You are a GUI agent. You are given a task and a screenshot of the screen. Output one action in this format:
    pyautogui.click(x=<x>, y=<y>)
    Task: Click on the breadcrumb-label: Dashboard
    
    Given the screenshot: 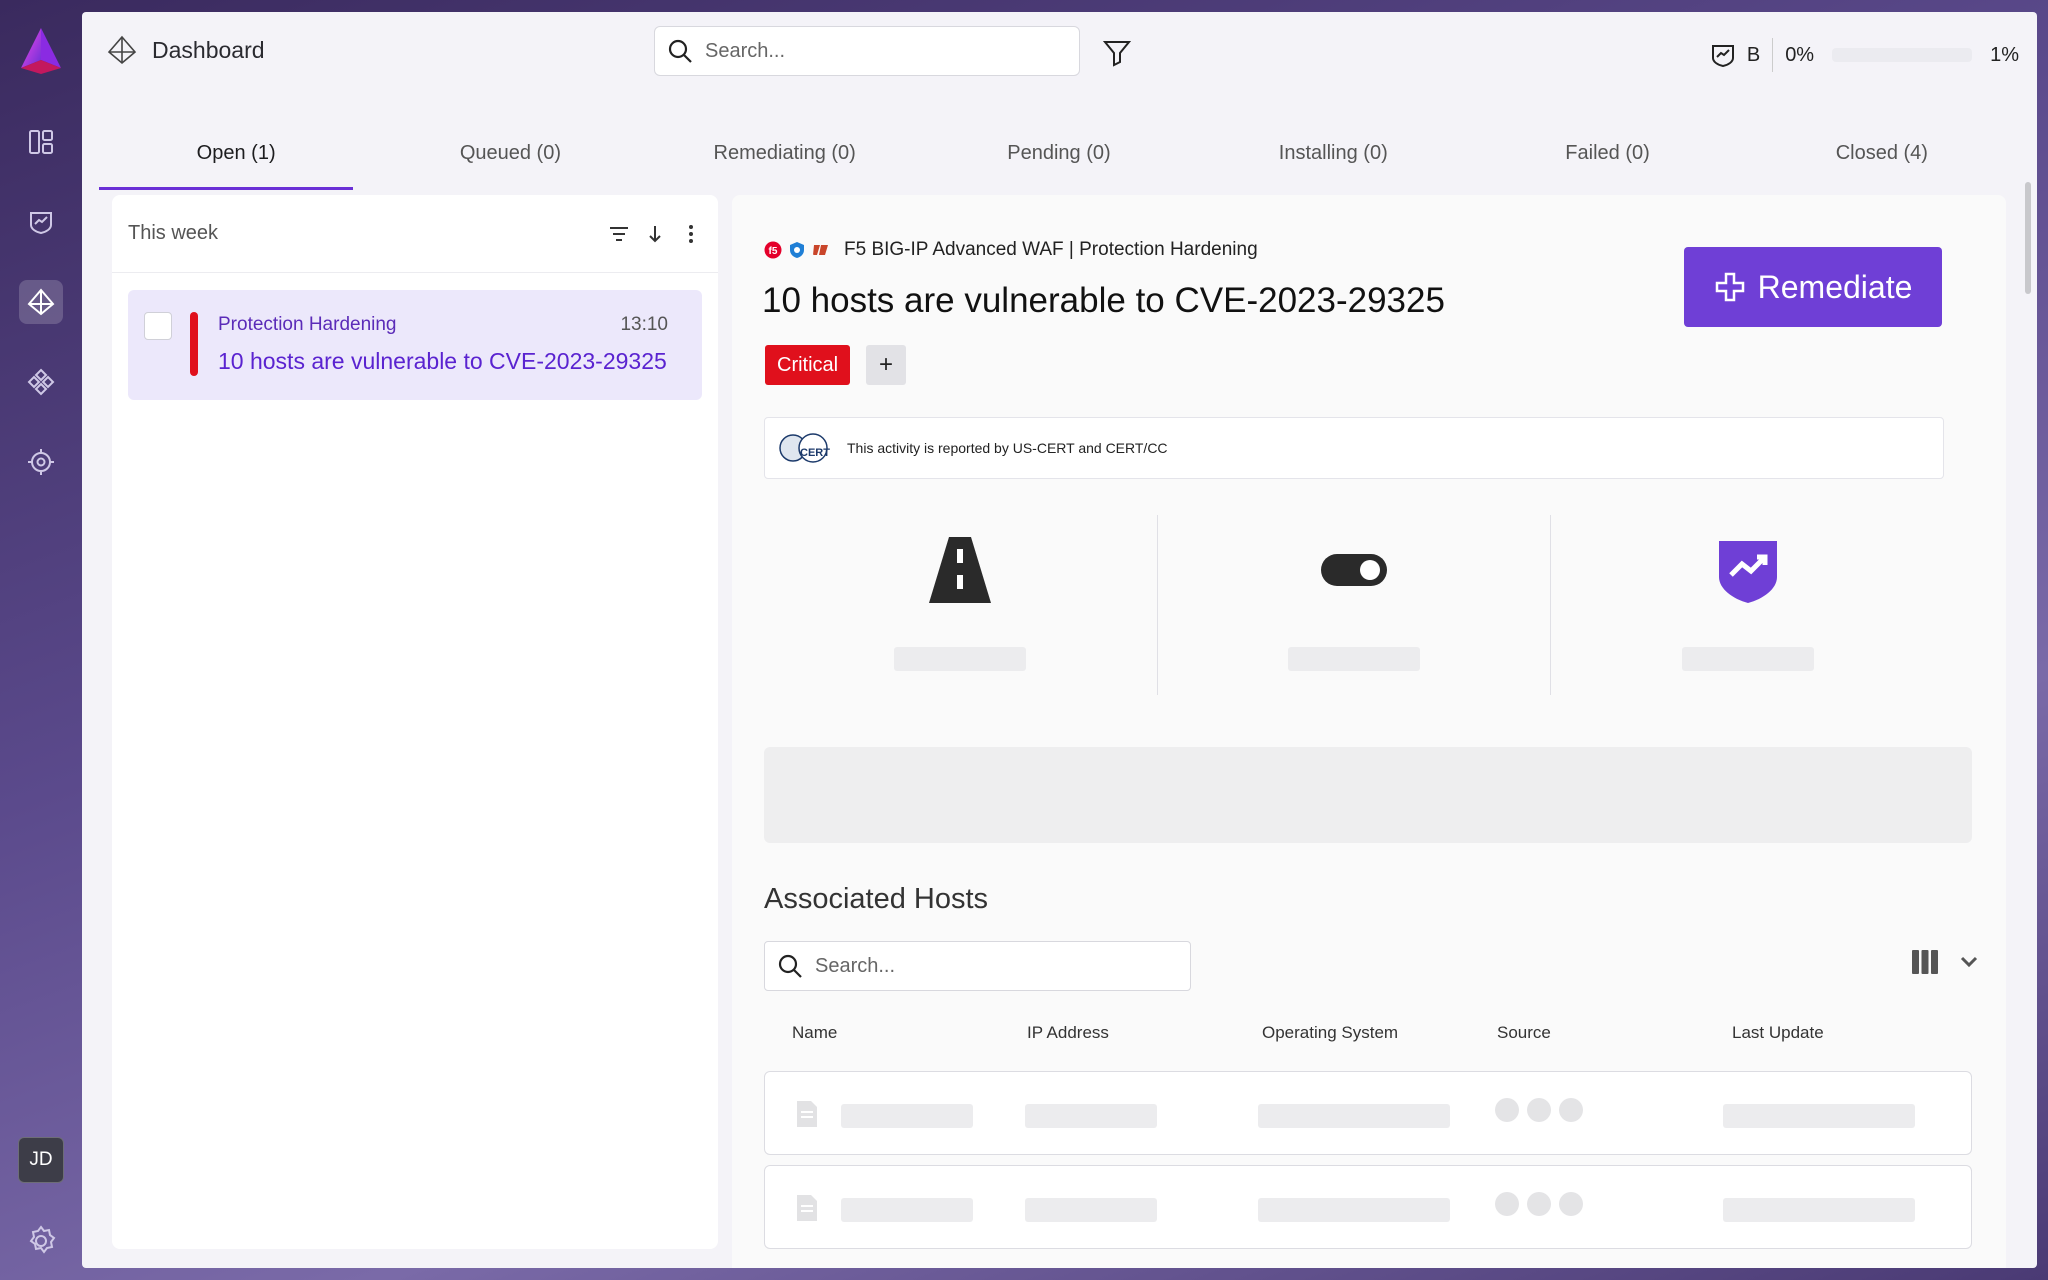 What is the action you would take?
    pyautogui.click(x=208, y=49)
    